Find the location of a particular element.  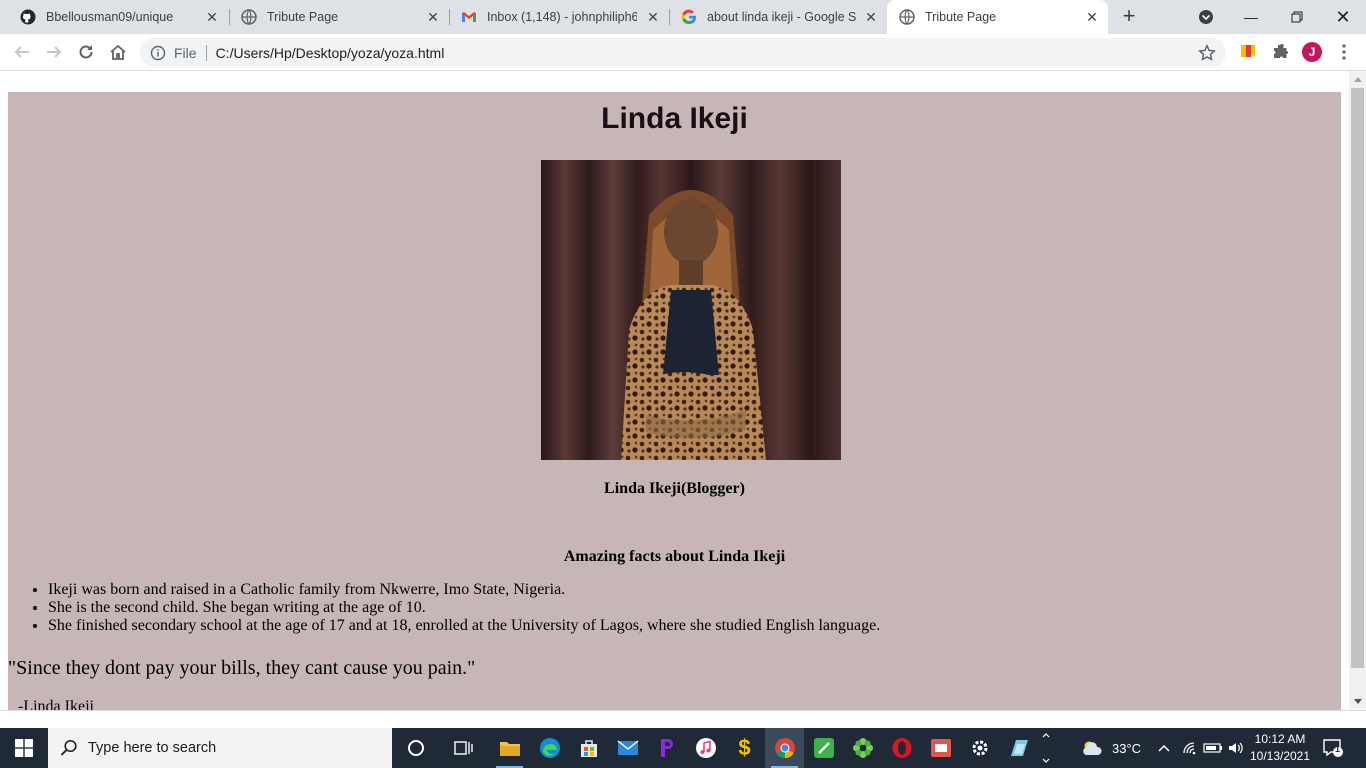

scroll-thumb is located at coordinates (1357, 378).